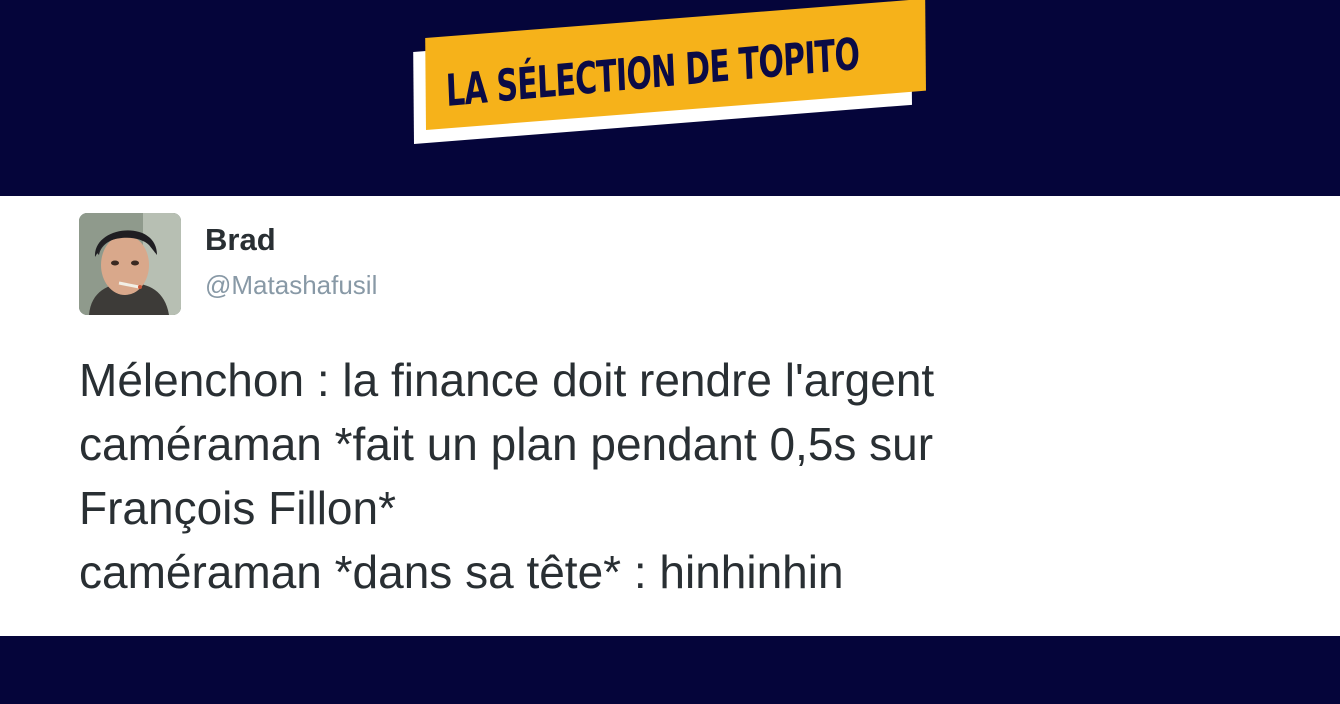 This screenshot has height=704, width=1340. I want to click on footer-band, so click(670, 670).